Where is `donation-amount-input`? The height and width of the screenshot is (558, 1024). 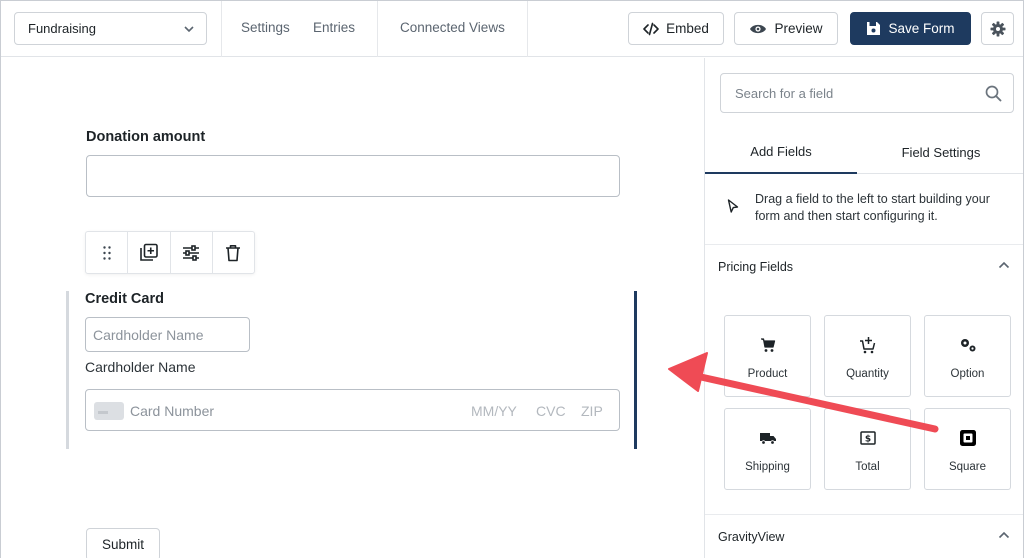 donation-amount-input is located at coordinates (353, 176).